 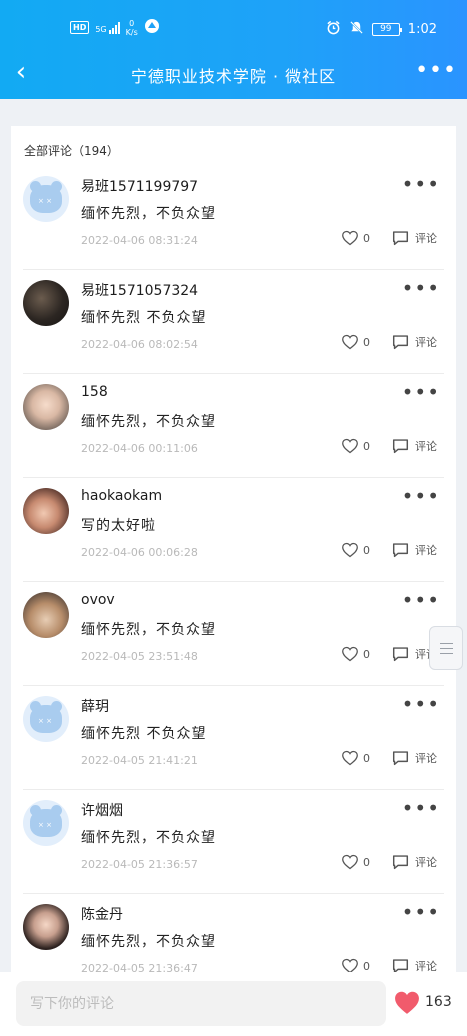 What do you see at coordinates (121, 496) in the screenshot?
I see `commenter-name: haokaokam` at bounding box center [121, 496].